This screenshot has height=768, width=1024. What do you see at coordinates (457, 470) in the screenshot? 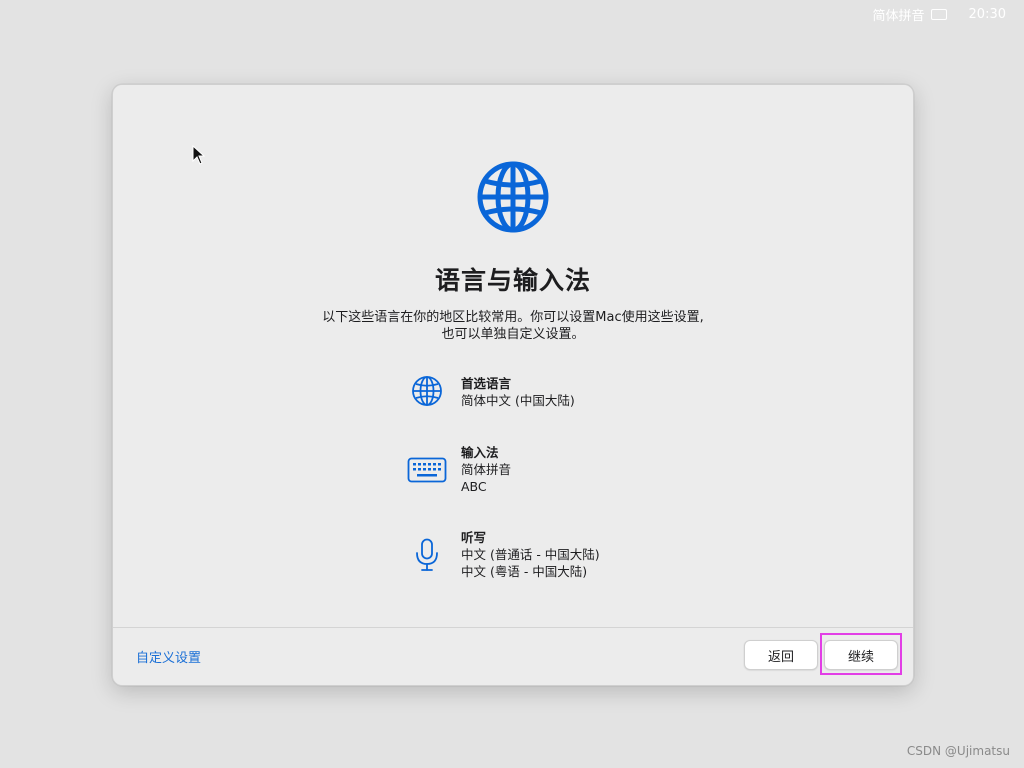
I see `setting-input-method: 输入法 简体拼音 ABC` at bounding box center [457, 470].